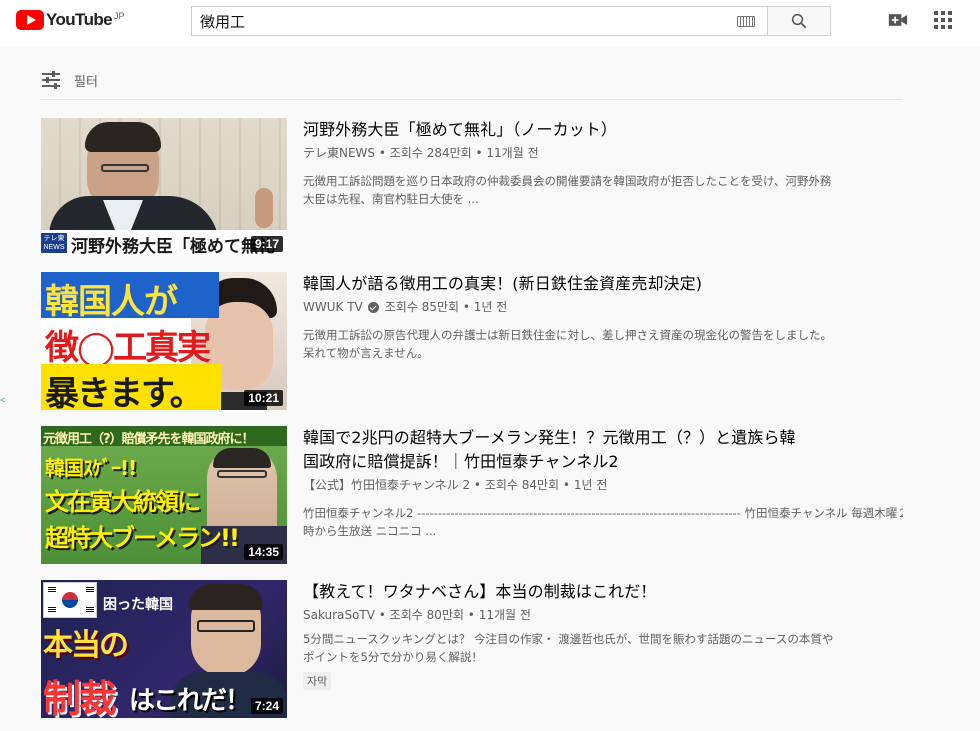 This screenshot has height=731, width=980. I want to click on search-icon, so click(799, 21).